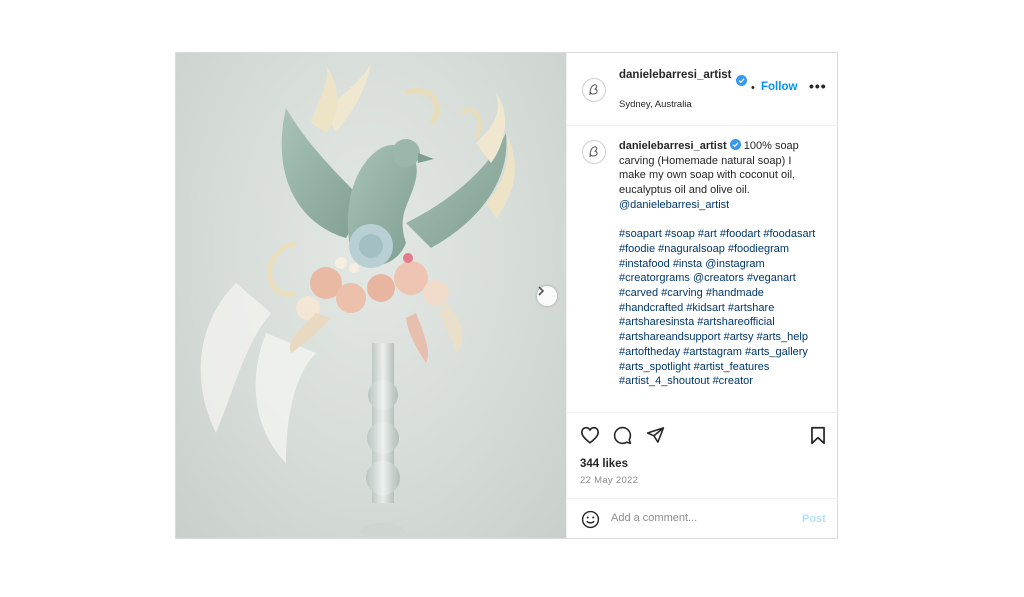 Image resolution: width=1024 pixels, height=597 pixels. I want to click on caption-avatar, so click(594, 152).